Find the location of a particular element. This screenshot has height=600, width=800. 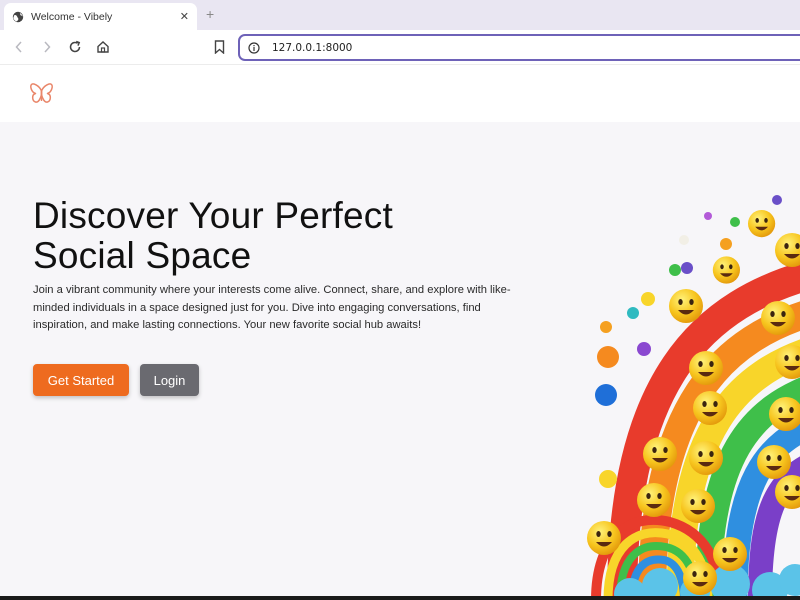

globe-icon is located at coordinates (18, 17).